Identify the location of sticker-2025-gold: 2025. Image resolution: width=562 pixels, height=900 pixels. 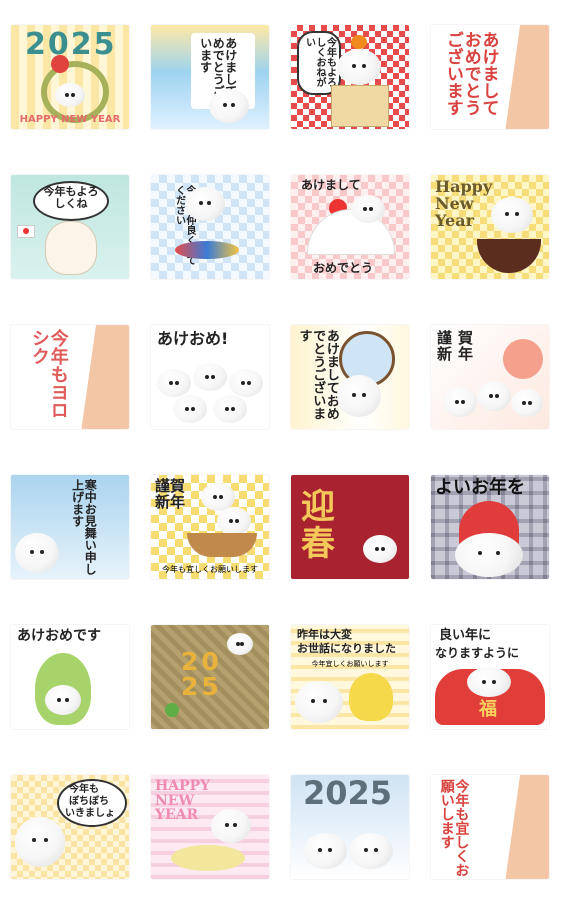
(210, 677).